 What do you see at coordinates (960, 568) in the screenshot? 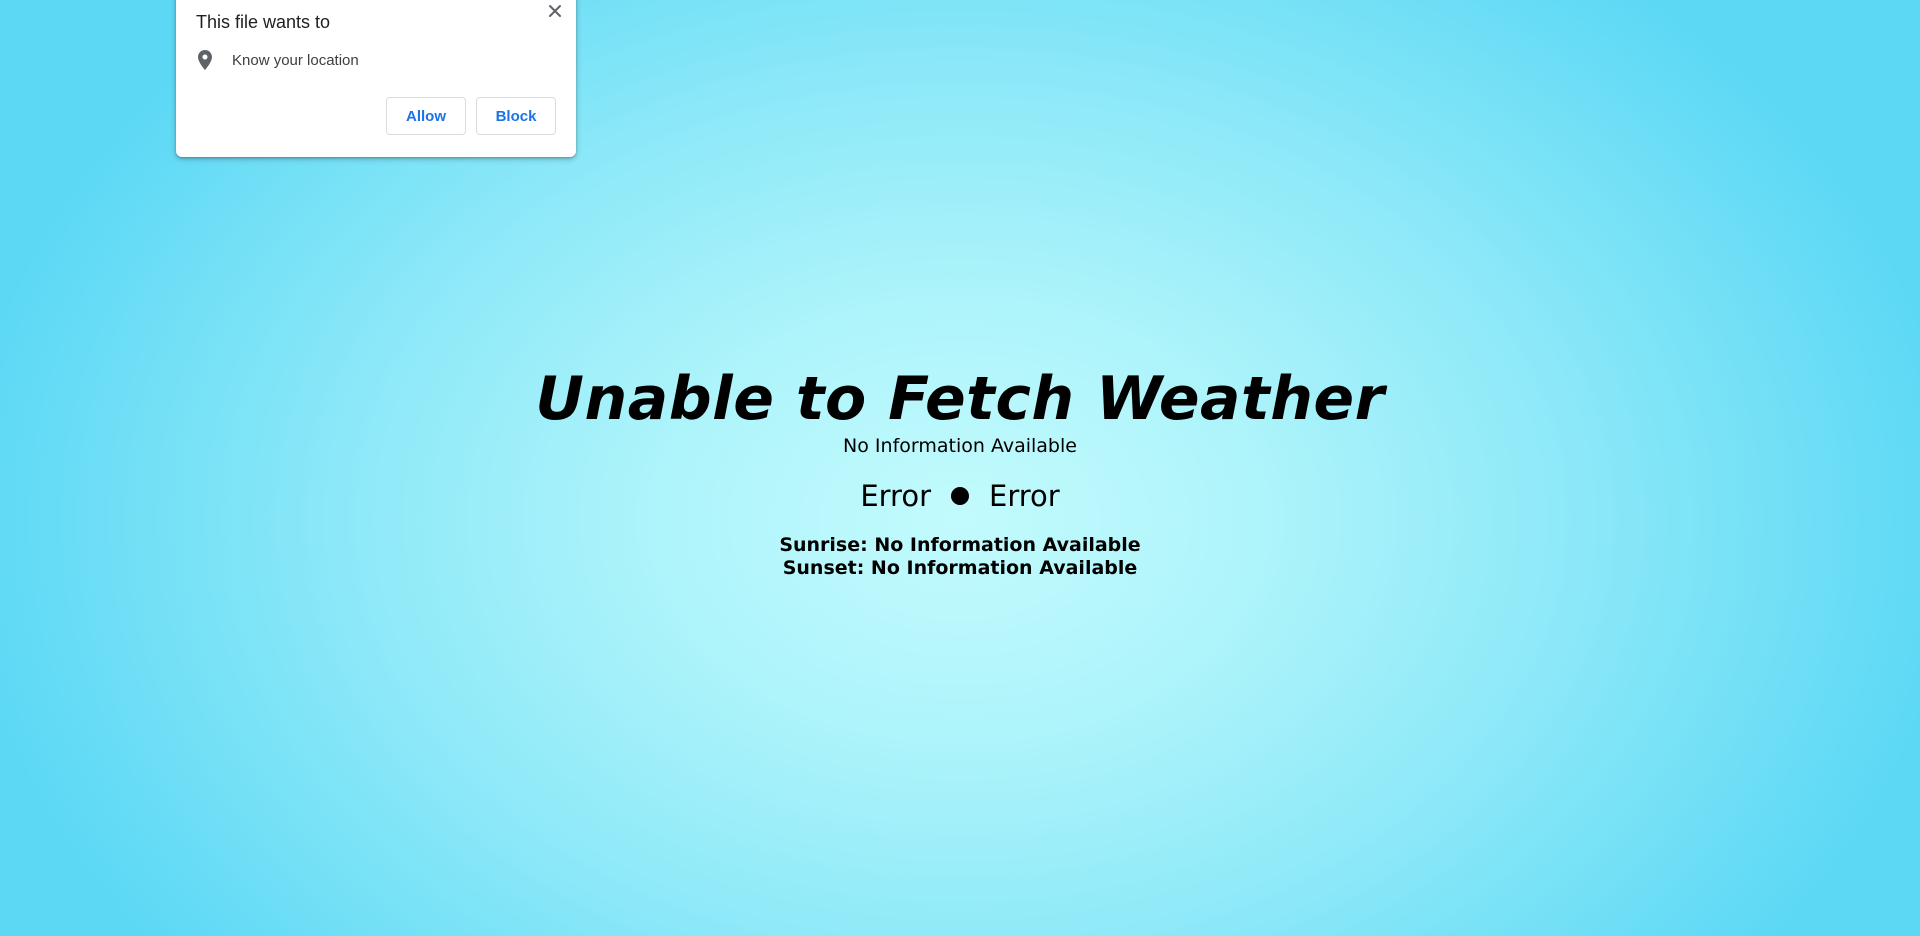
I see `sunset-text: Sunset: No Information Available` at bounding box center [960, 568].